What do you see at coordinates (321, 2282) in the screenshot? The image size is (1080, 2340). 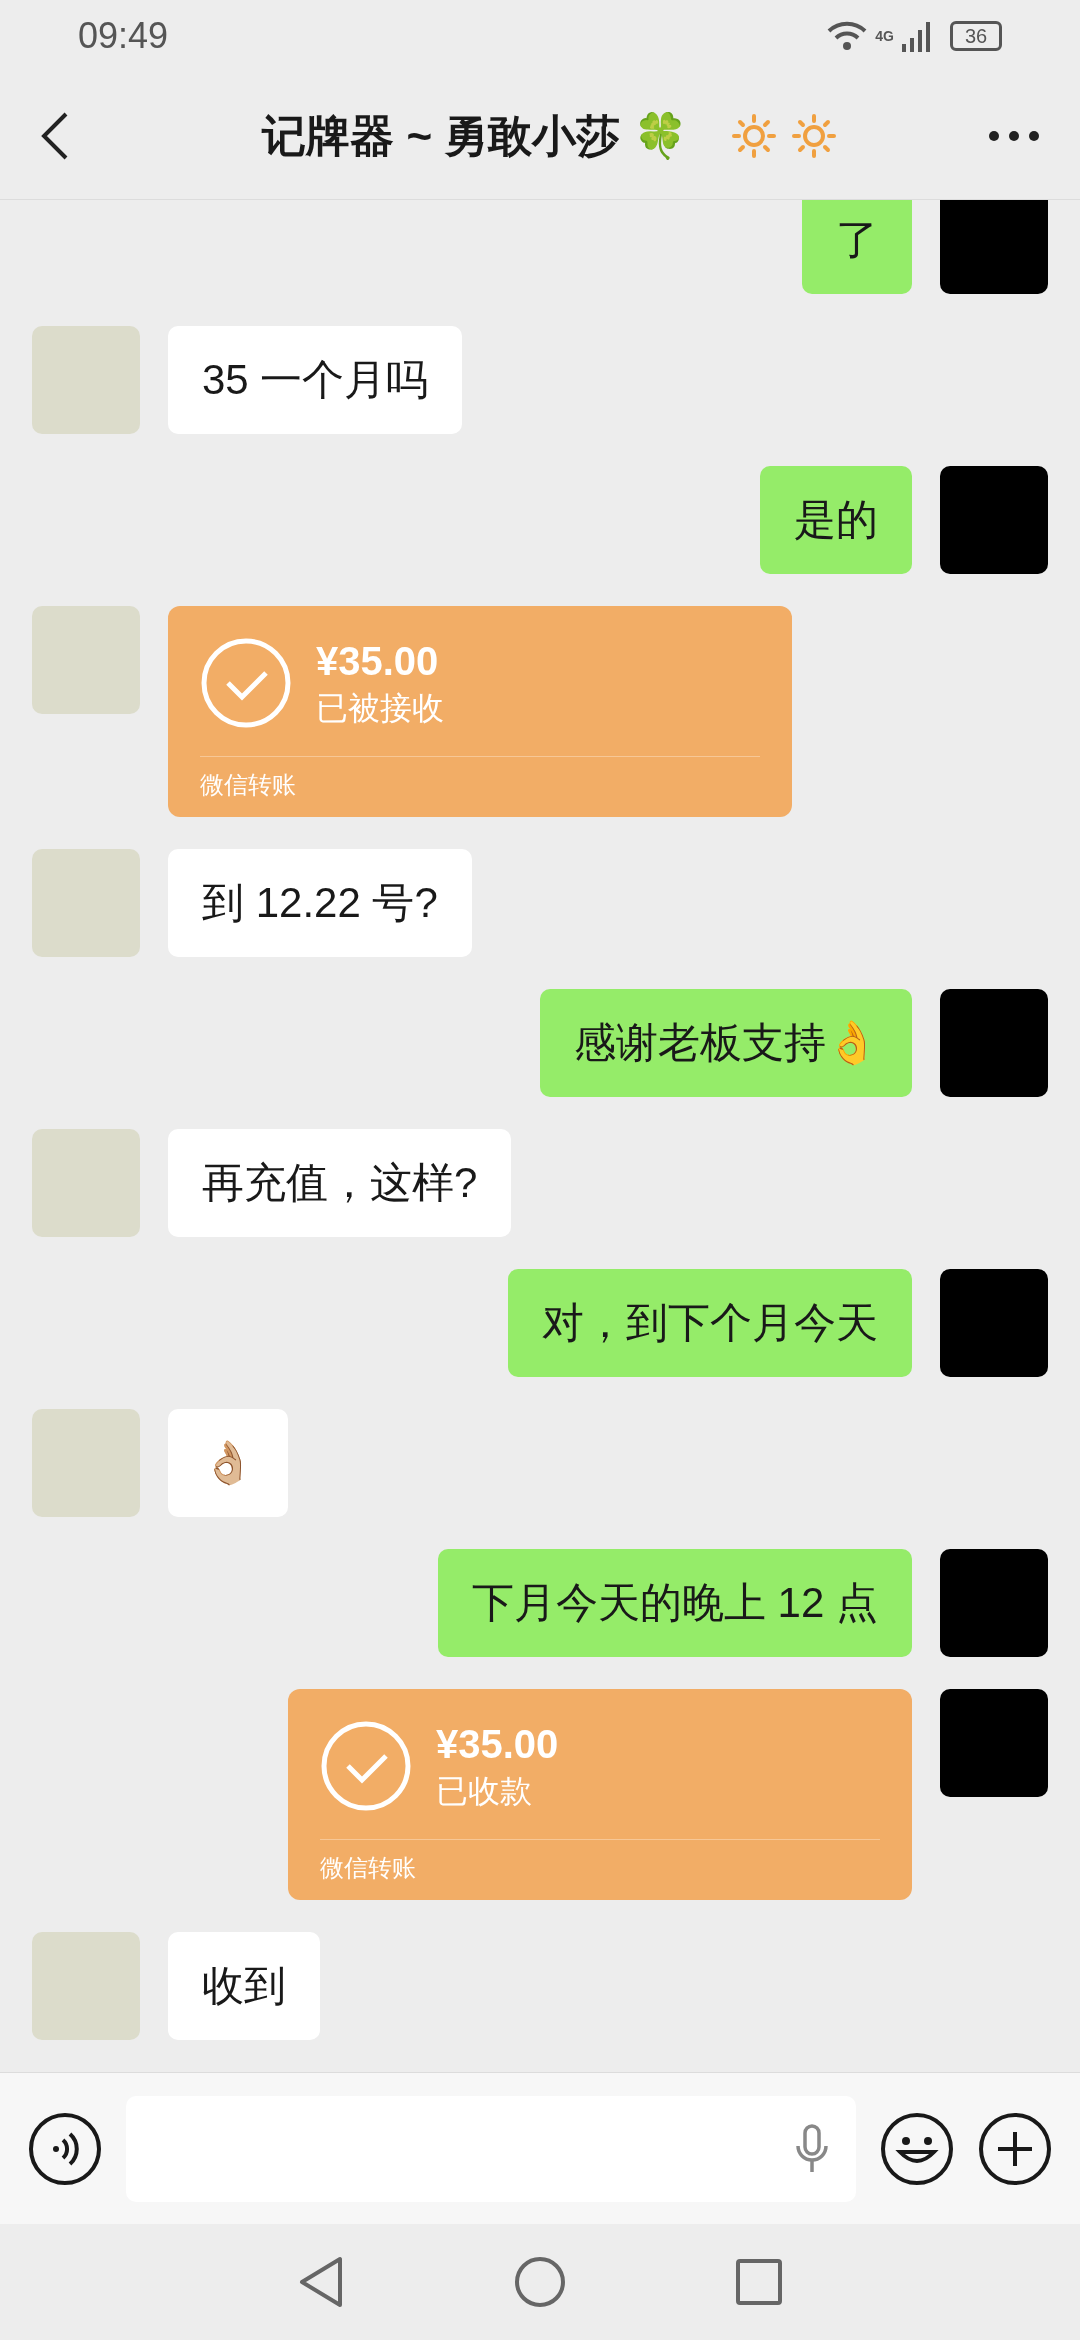 I see `nav-back-icon` at bounding box center [321, 2282].